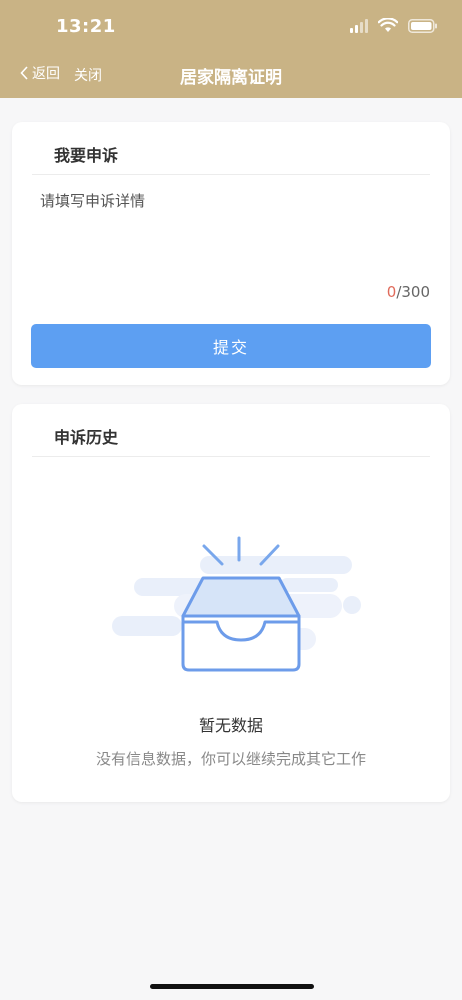  I want to click on char-counter: 0/300, so click(408, 292).